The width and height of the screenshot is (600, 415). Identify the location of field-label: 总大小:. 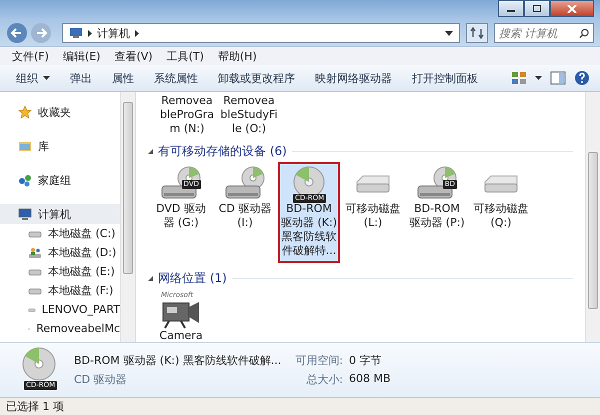
(324, 379).